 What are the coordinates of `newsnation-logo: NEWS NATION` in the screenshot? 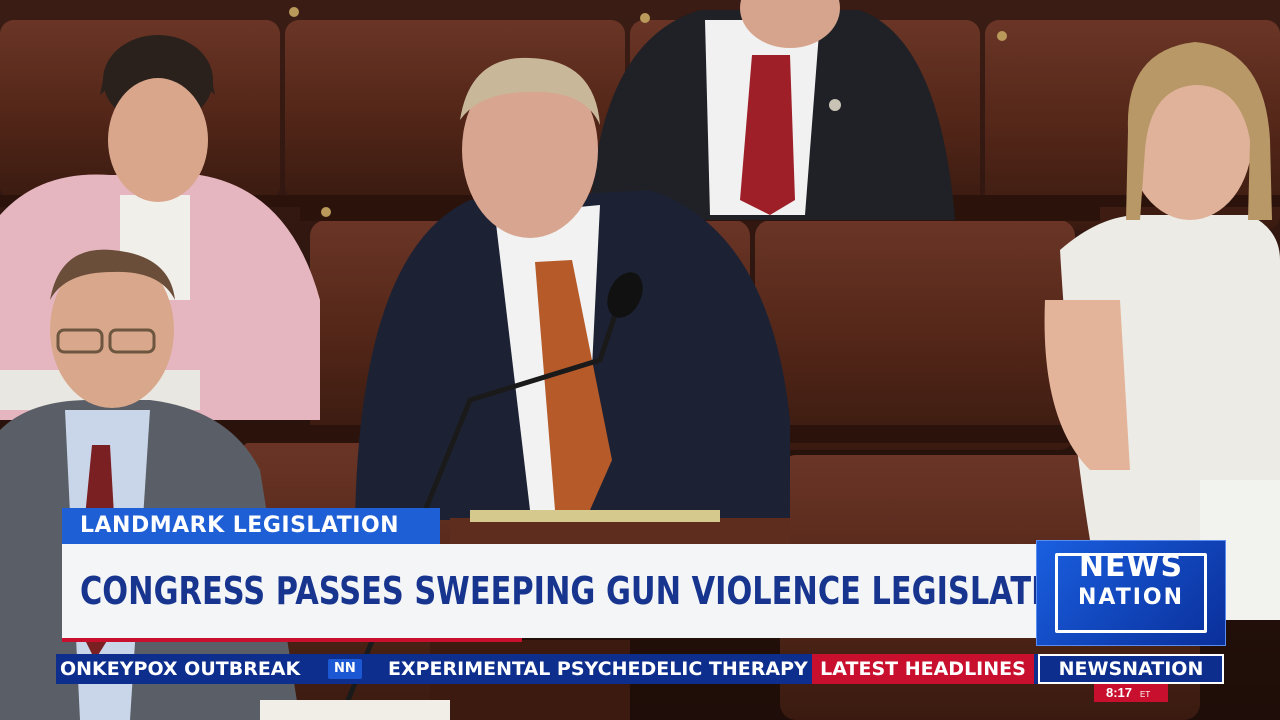 It's located at (1131, 593).